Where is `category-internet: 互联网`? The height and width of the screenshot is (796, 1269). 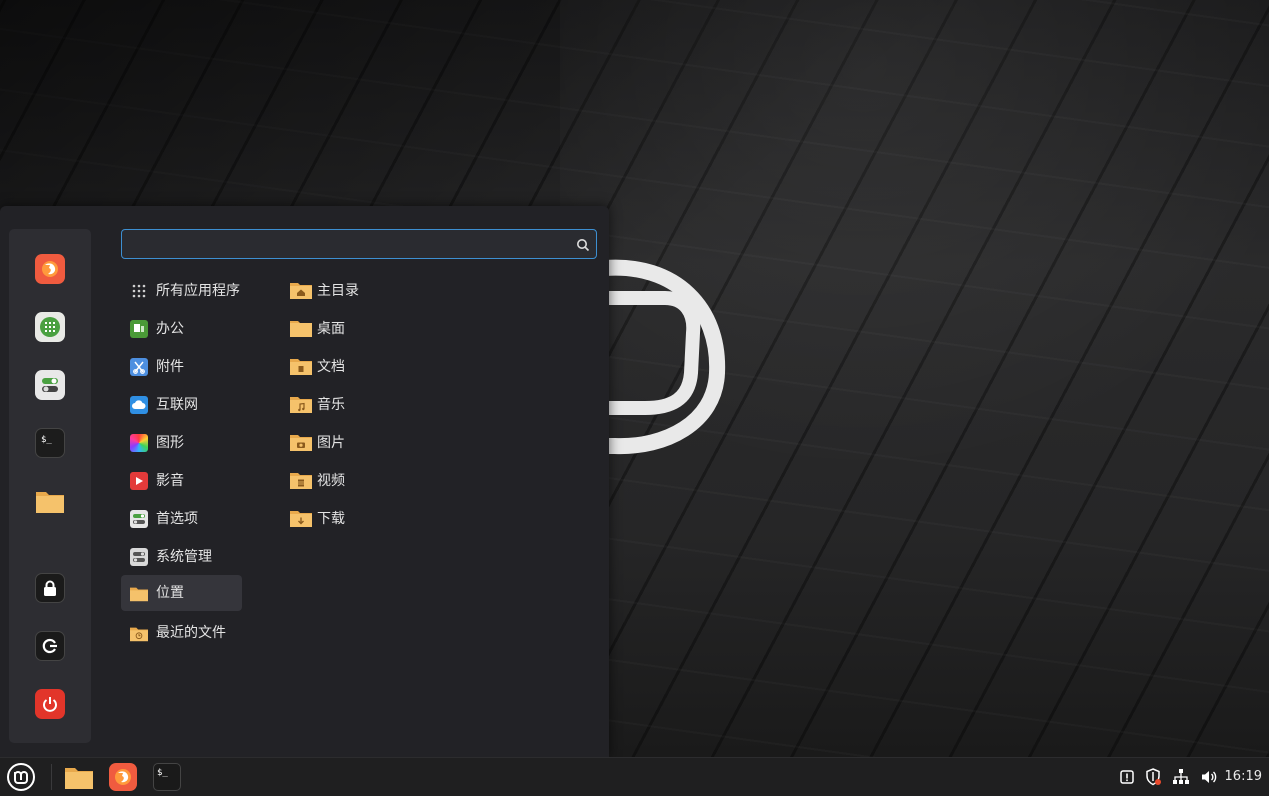 category-internet: 互联网 is located at coordinates (181, 405).